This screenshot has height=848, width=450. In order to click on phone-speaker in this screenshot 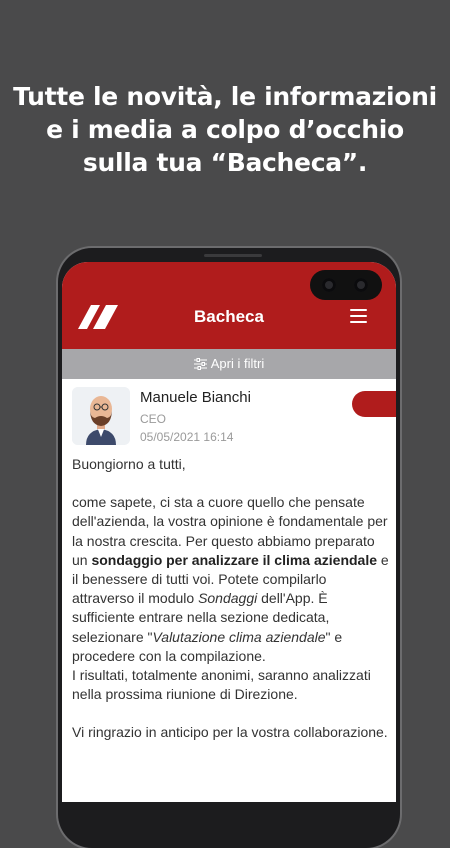, I will do `click(233, 255)`.